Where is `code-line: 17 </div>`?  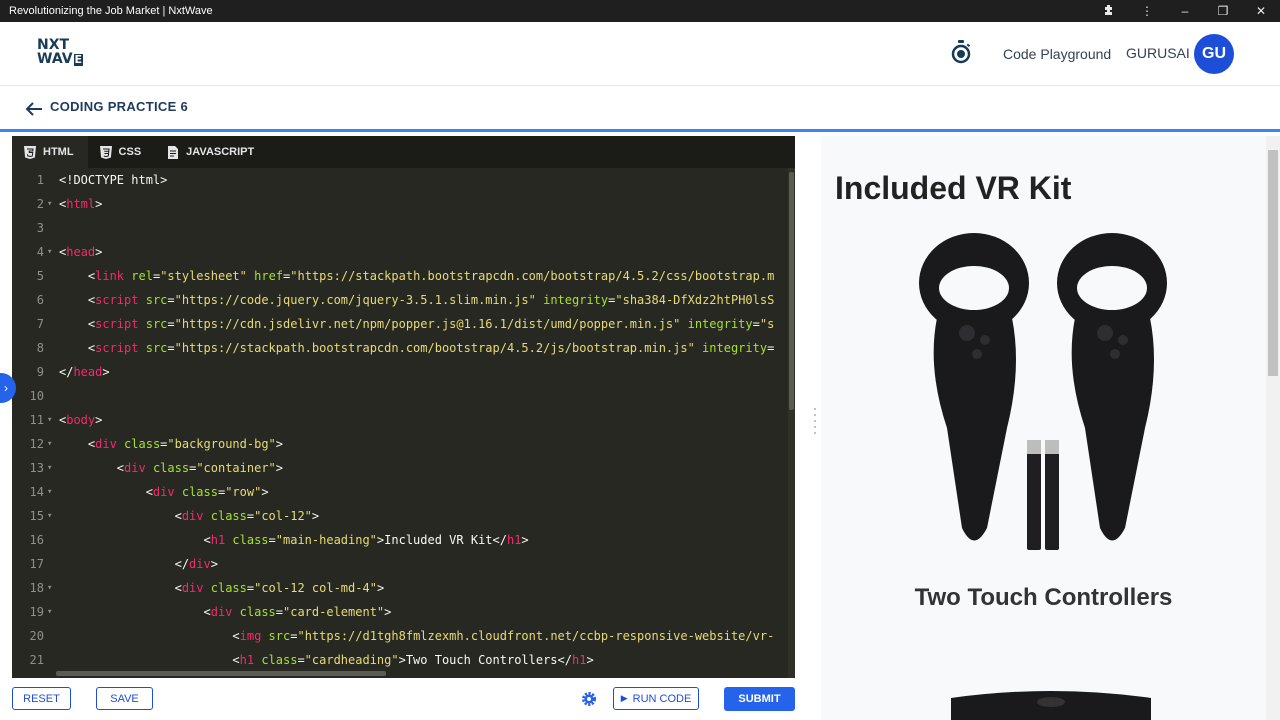
code-line: 17 </div> is located at coordinates (400, 564).